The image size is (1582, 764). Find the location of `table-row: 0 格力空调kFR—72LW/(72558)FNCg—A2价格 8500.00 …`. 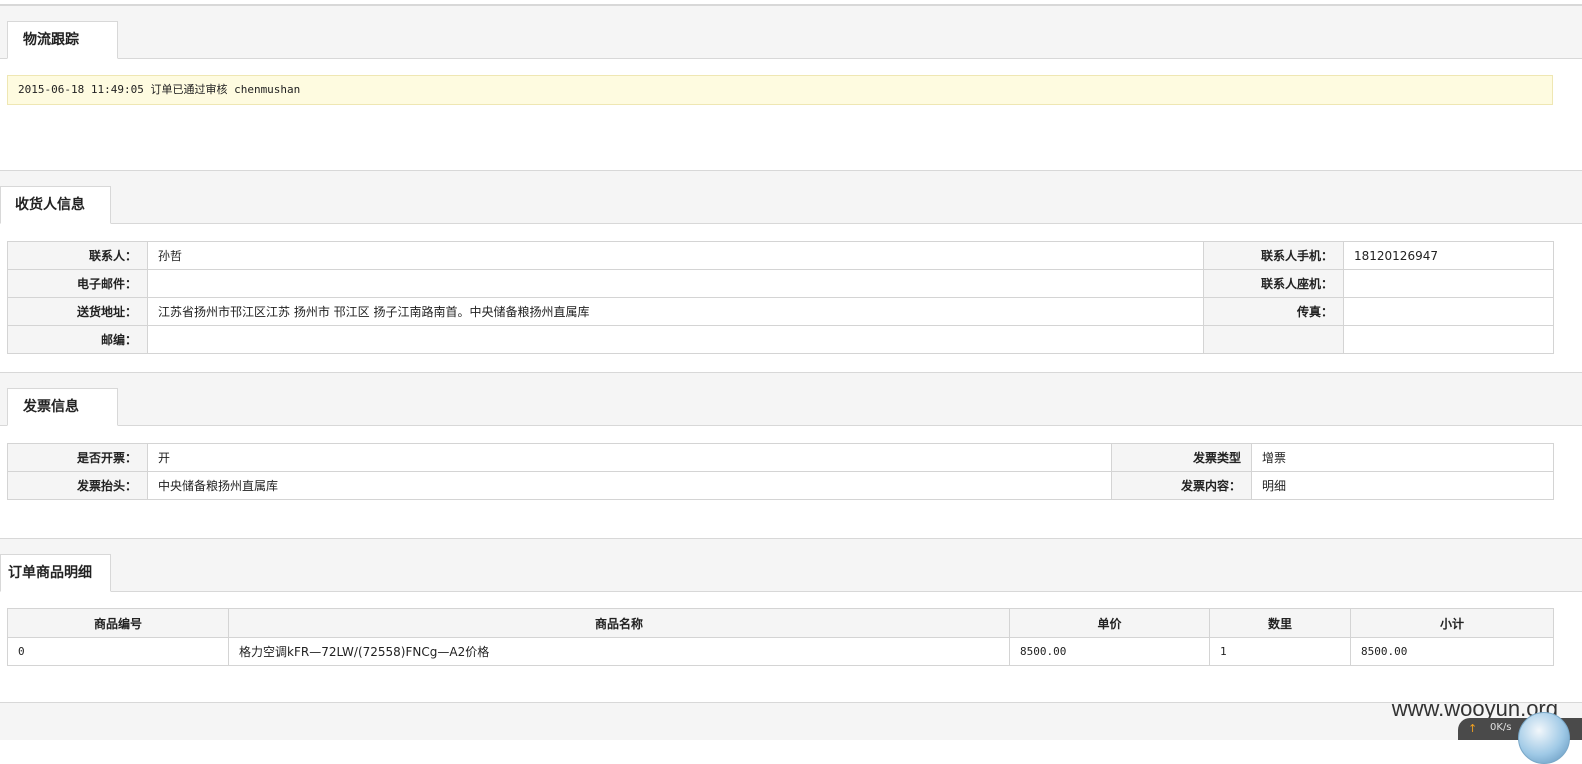

table-row: 0 格力空调kFR—72LW/(72558)FNCg—A2价格 8500.00 … is located at coordinates (780, 651).